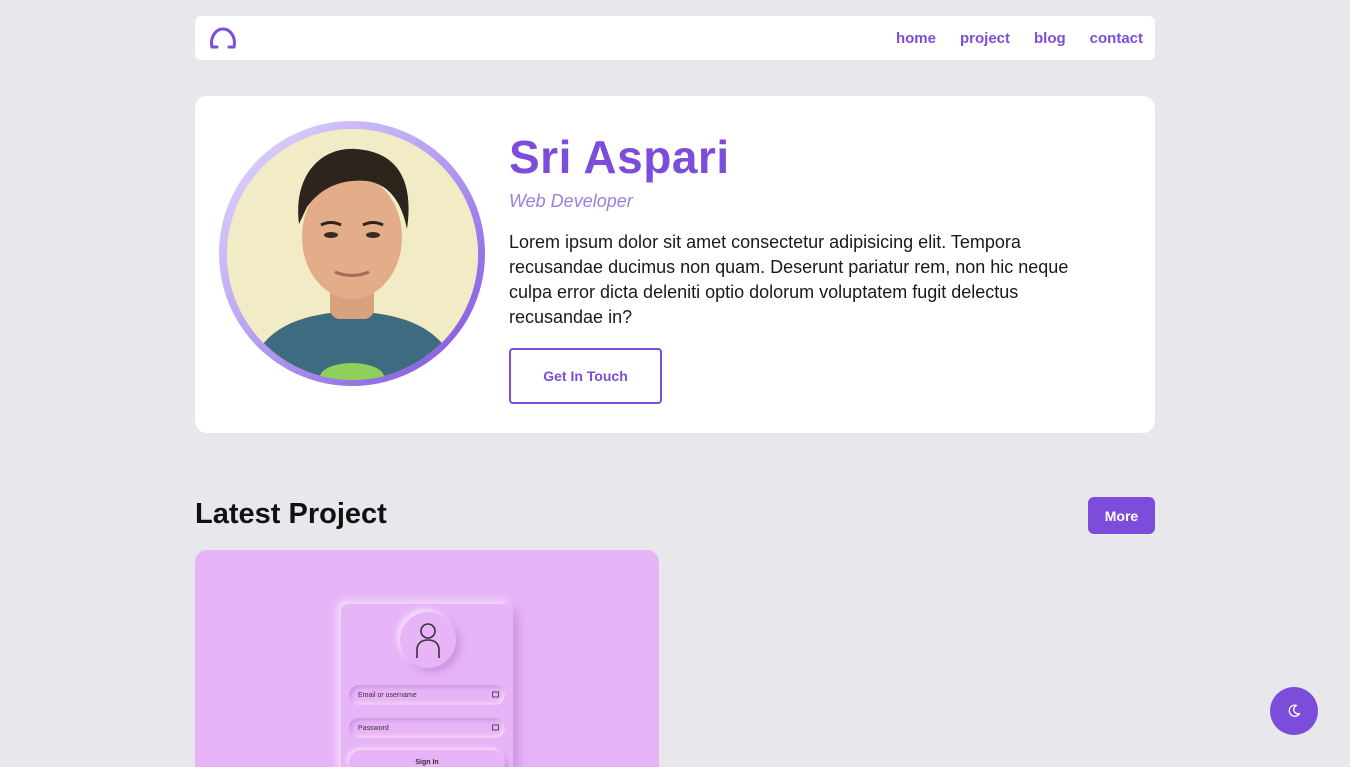 The image size is (1350, 767). I want to click on project-thumbnail-login-mockup: Email or username Password Sign In, so click(427, 685).